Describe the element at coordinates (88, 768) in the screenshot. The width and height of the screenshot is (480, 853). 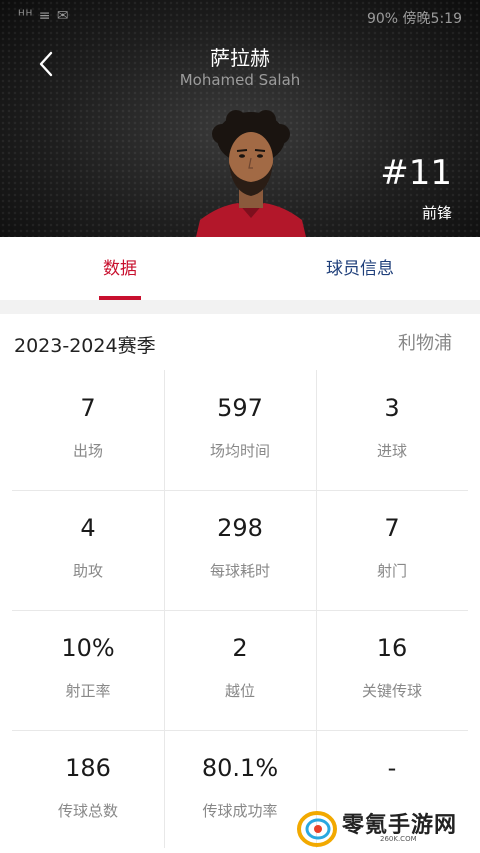
I see `stat-value: 186` at that location.